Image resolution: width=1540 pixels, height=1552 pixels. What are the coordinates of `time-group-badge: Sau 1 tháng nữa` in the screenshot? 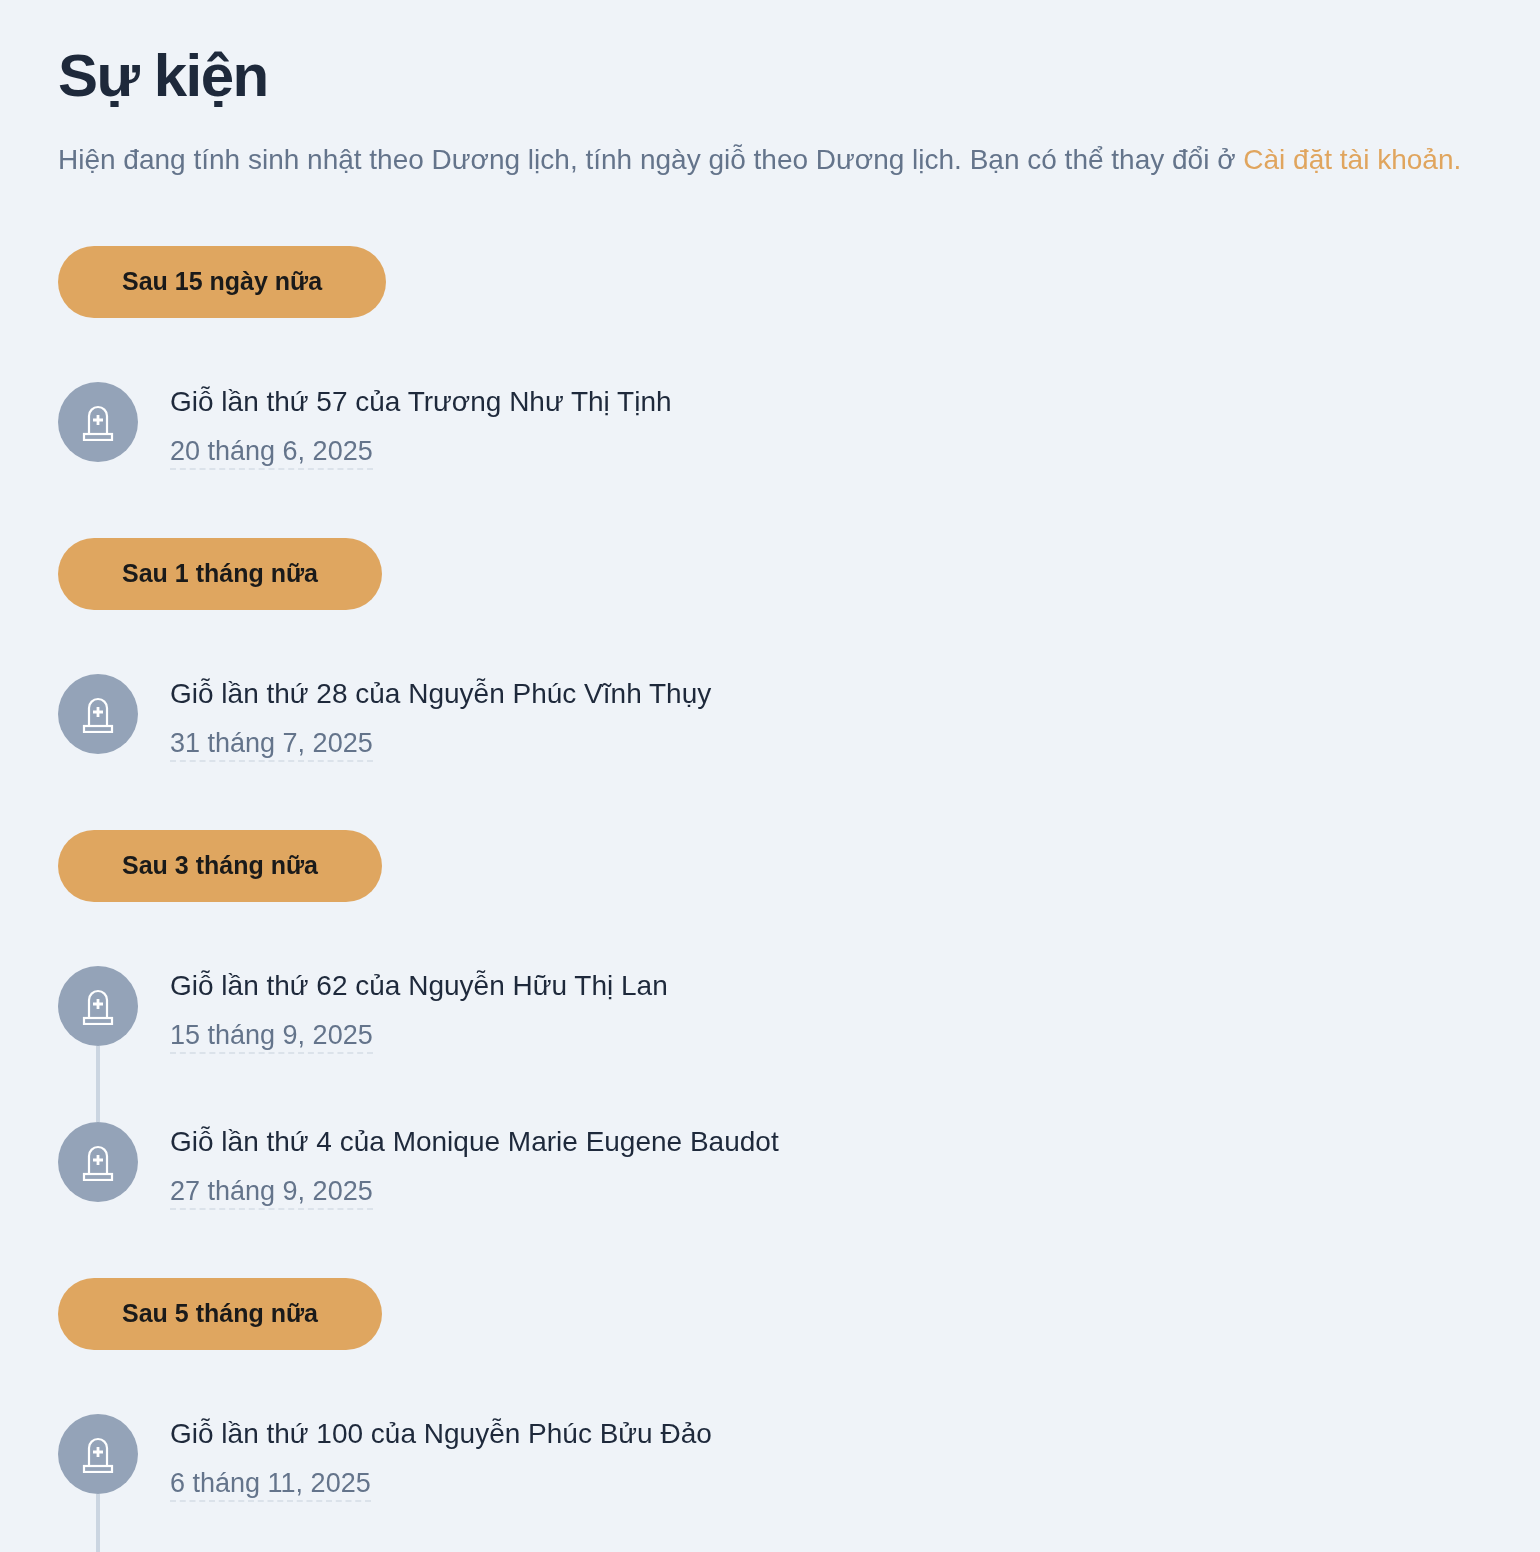 It's located at (220, 574).